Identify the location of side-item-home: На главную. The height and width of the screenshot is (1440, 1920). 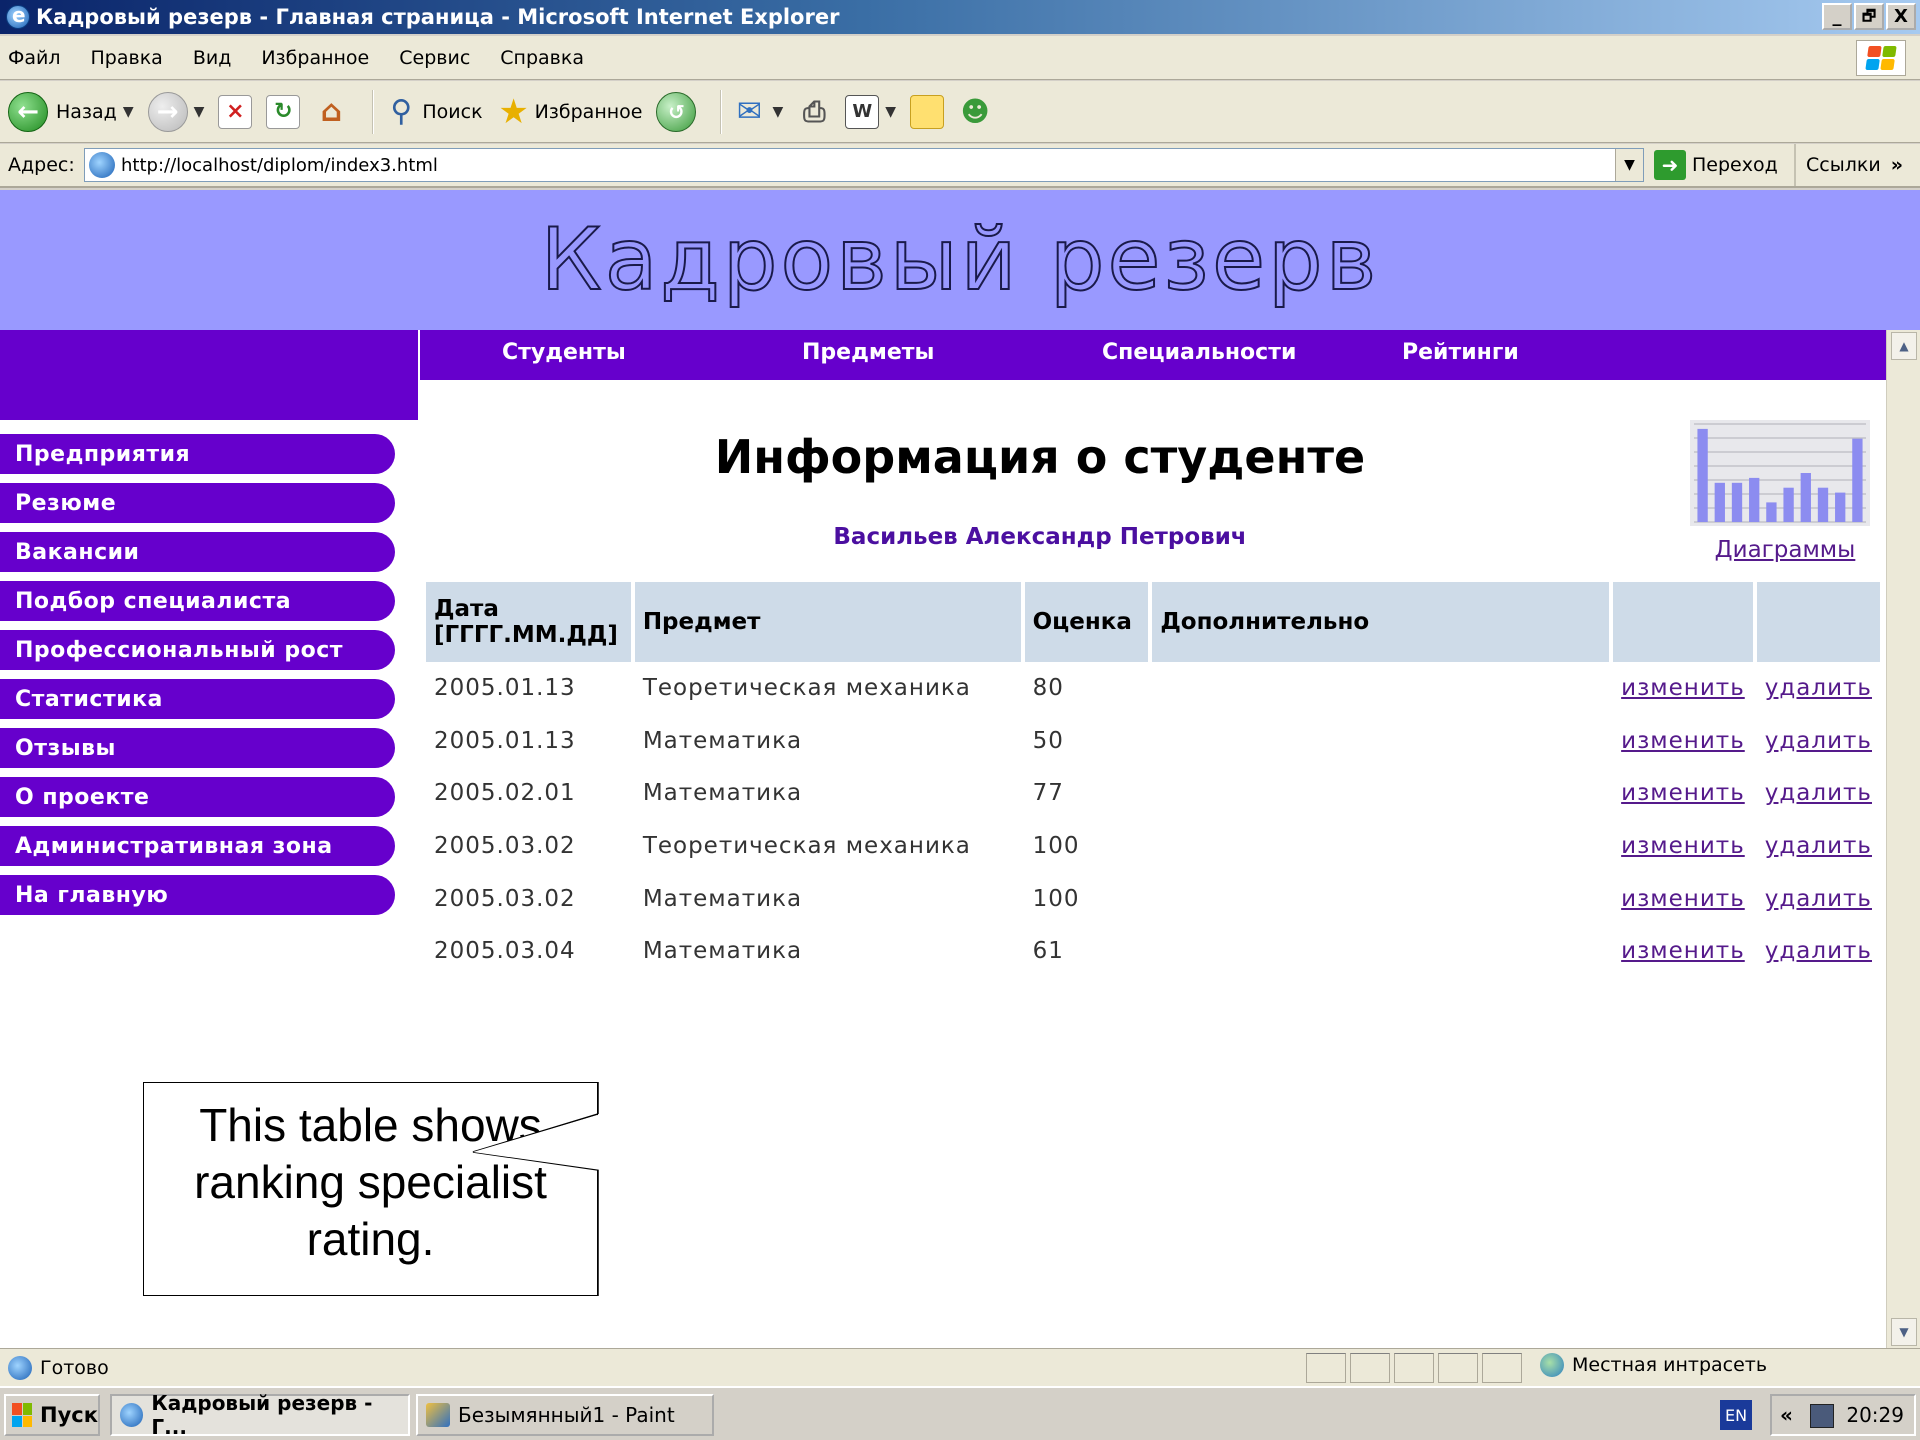
(197, 895).